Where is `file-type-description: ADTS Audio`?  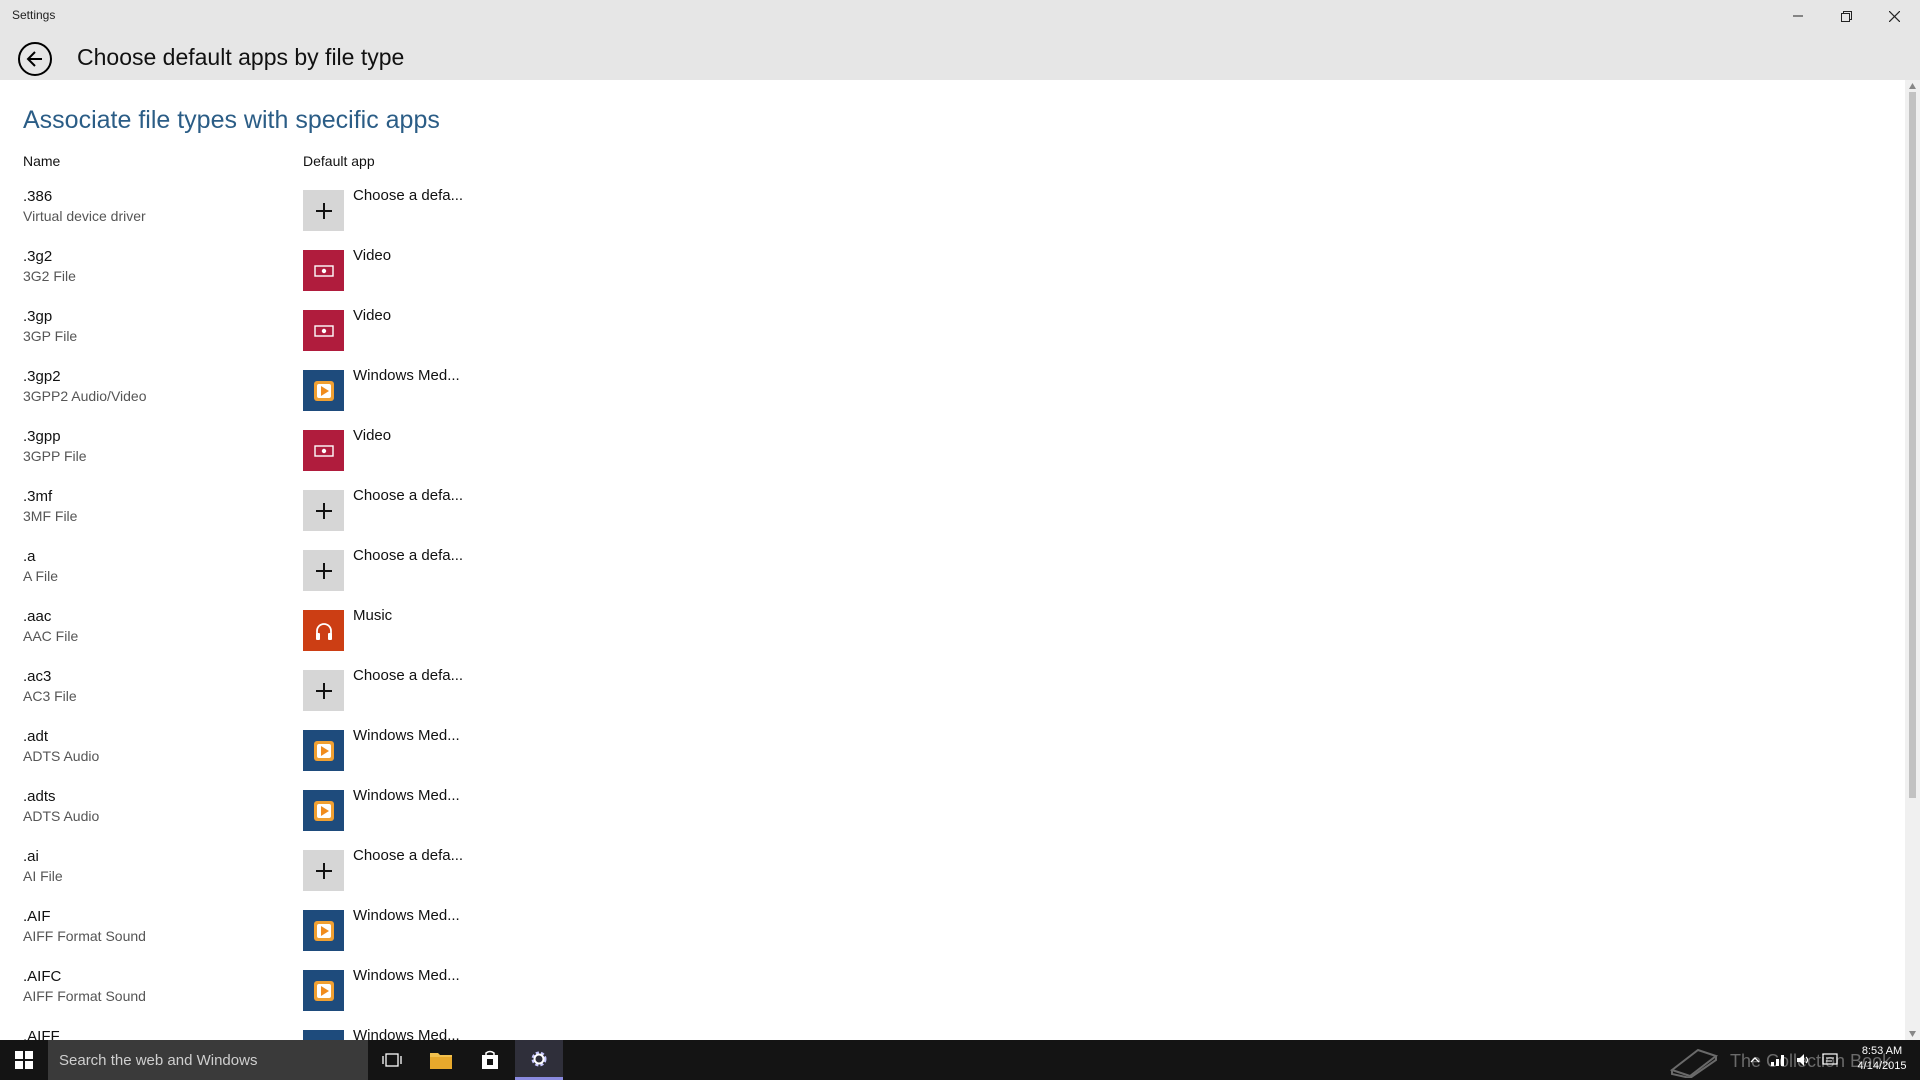
file-type-description: ADTS Audio is located at coordinates (61, 816).